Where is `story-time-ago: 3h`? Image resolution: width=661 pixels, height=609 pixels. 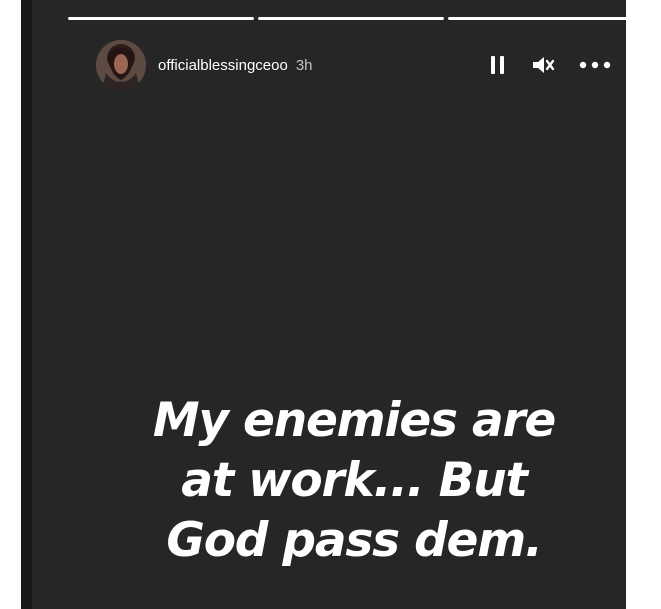
story-time-ago: 3h is located at coordinates (304, 65).